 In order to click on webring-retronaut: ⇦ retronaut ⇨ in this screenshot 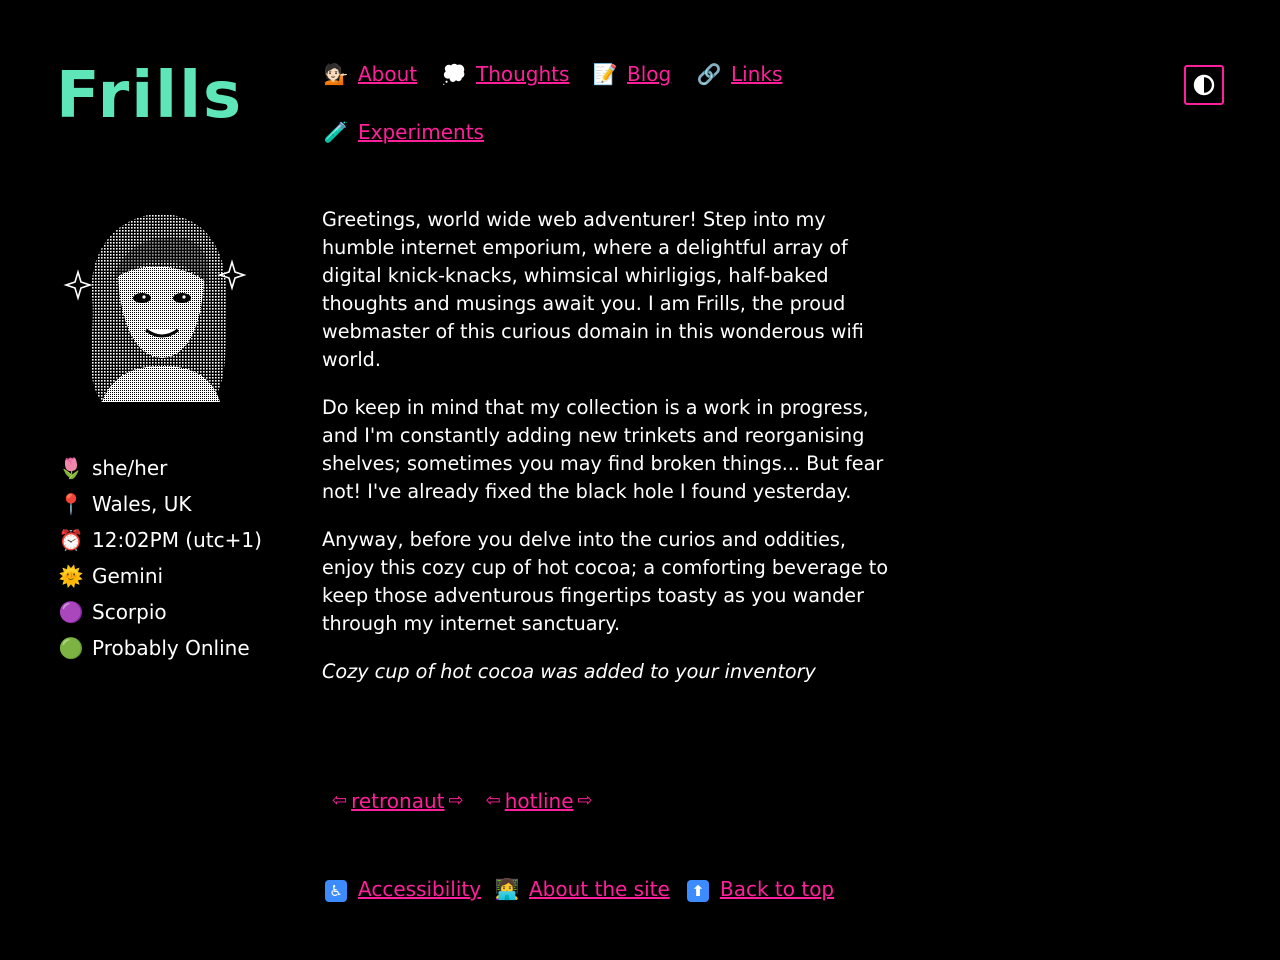, I will do `click(398, 801)`.